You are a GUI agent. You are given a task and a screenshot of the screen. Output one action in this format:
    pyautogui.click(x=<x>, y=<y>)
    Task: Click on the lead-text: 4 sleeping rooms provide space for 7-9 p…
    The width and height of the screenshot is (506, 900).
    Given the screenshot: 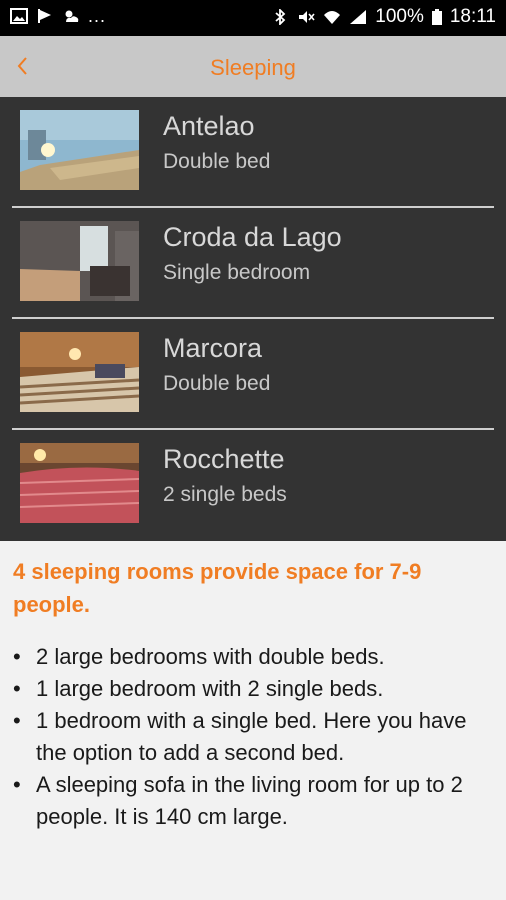 What is the action you would take?
    pyautogui.click(x=217, y=588)
    